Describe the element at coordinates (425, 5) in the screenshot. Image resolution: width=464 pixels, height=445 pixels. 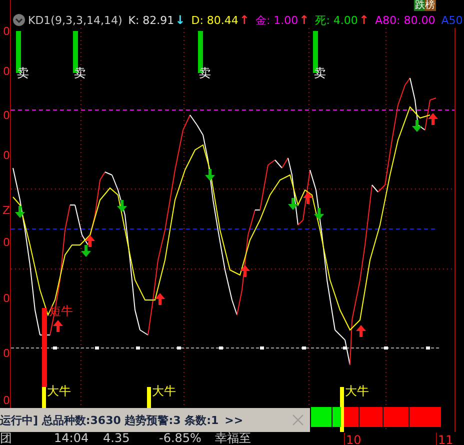
I see `ranking-tab: 跌榜` at that location.